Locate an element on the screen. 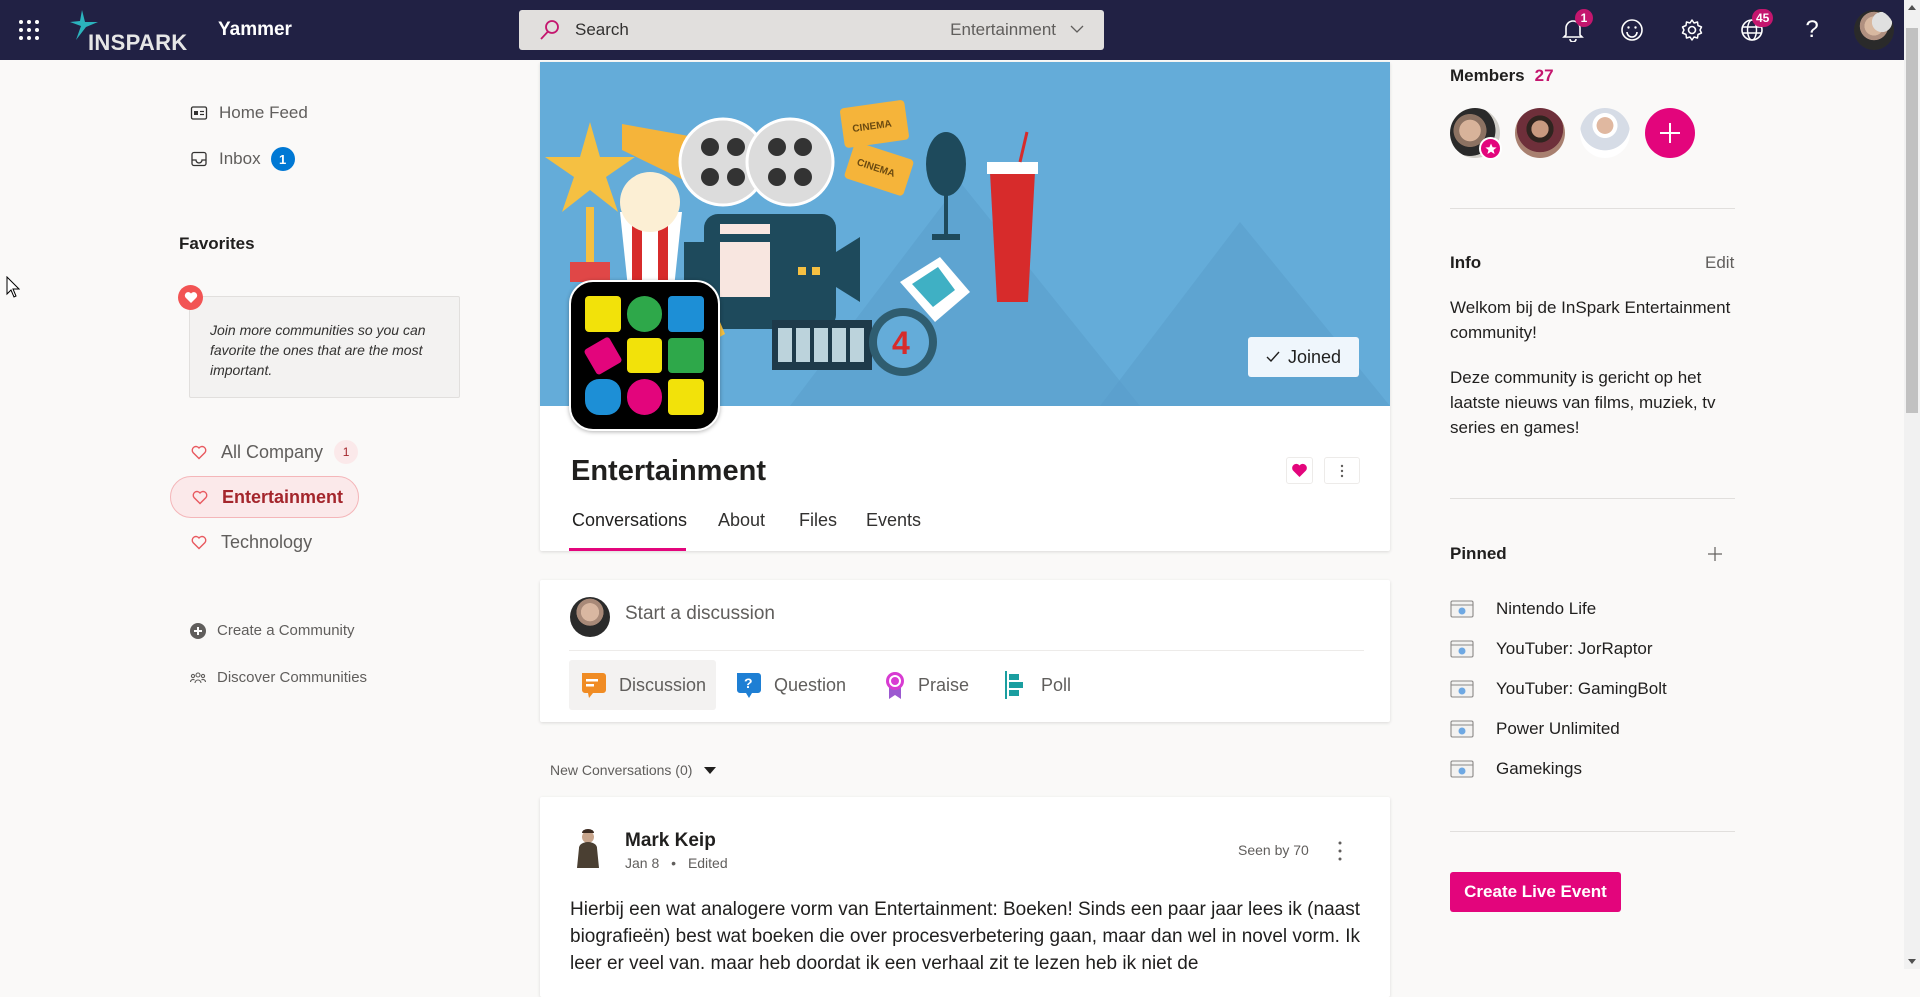 This screenshot has width=1920, height=997. checkmark-icon is located at coordinates (1273, 357).